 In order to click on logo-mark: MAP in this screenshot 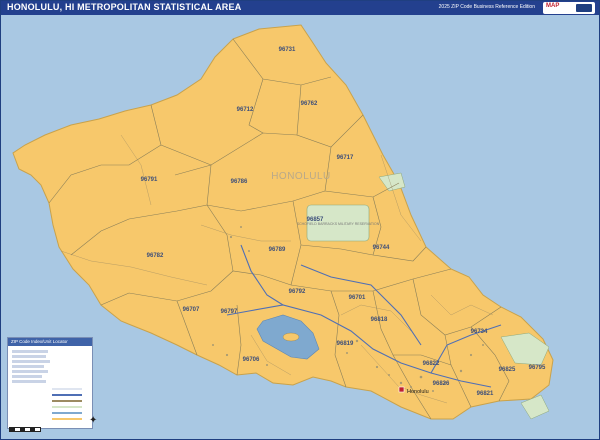, I will do `click(553, 6)`.